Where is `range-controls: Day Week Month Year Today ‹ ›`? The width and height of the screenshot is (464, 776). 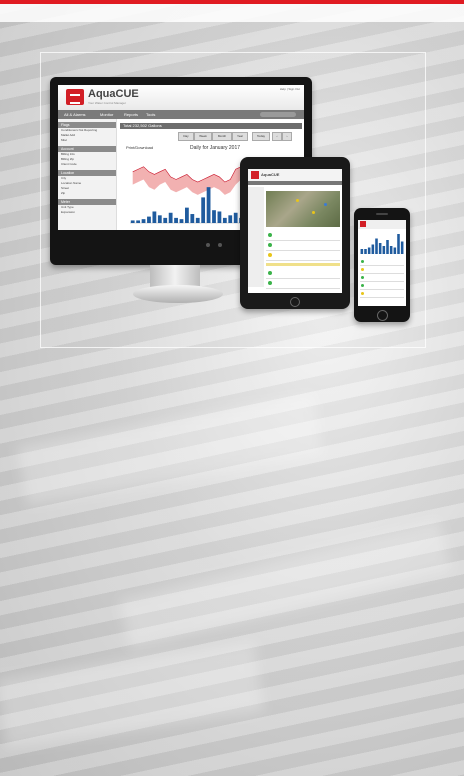 range-controls: Day Week Month Year Today ‹ › is located at coordinates (211, 136).